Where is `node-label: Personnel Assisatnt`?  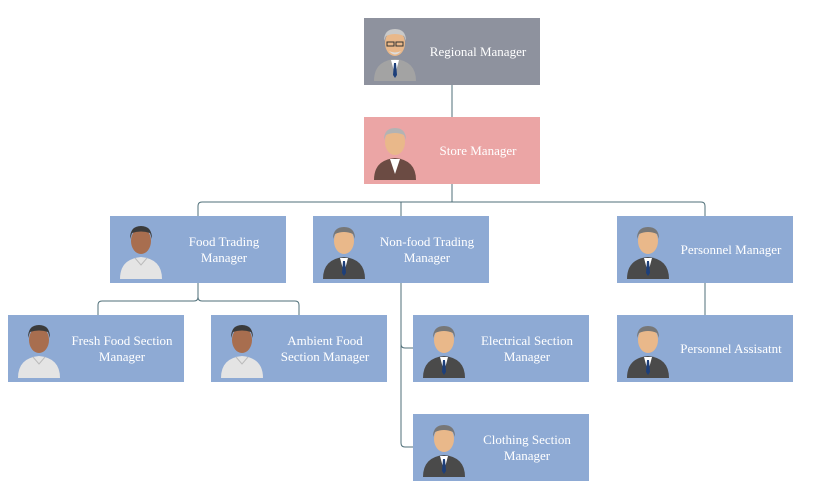
node-label: Personnel Assisatnt is located at coordinates (731, 348).